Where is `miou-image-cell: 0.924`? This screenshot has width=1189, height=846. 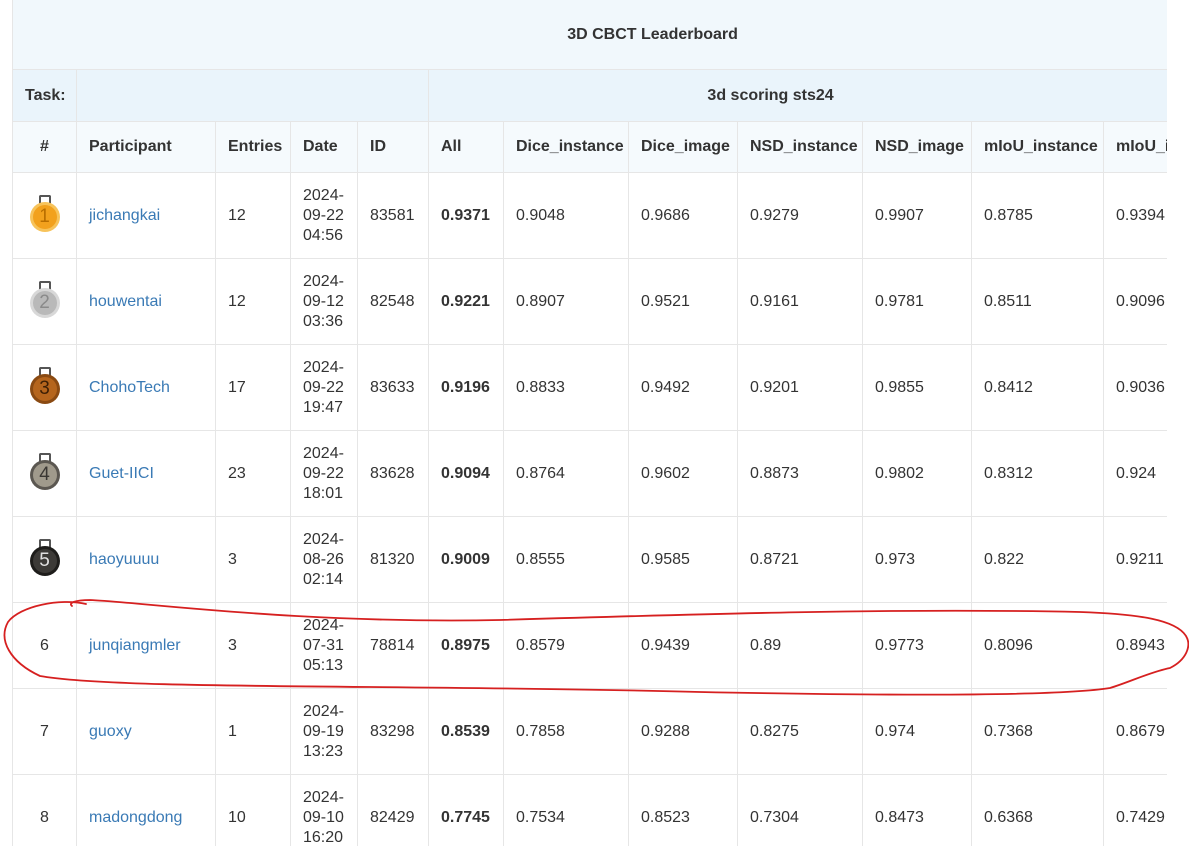
miou-image-cell: 0.924 is located at coordinates (1134, 473).